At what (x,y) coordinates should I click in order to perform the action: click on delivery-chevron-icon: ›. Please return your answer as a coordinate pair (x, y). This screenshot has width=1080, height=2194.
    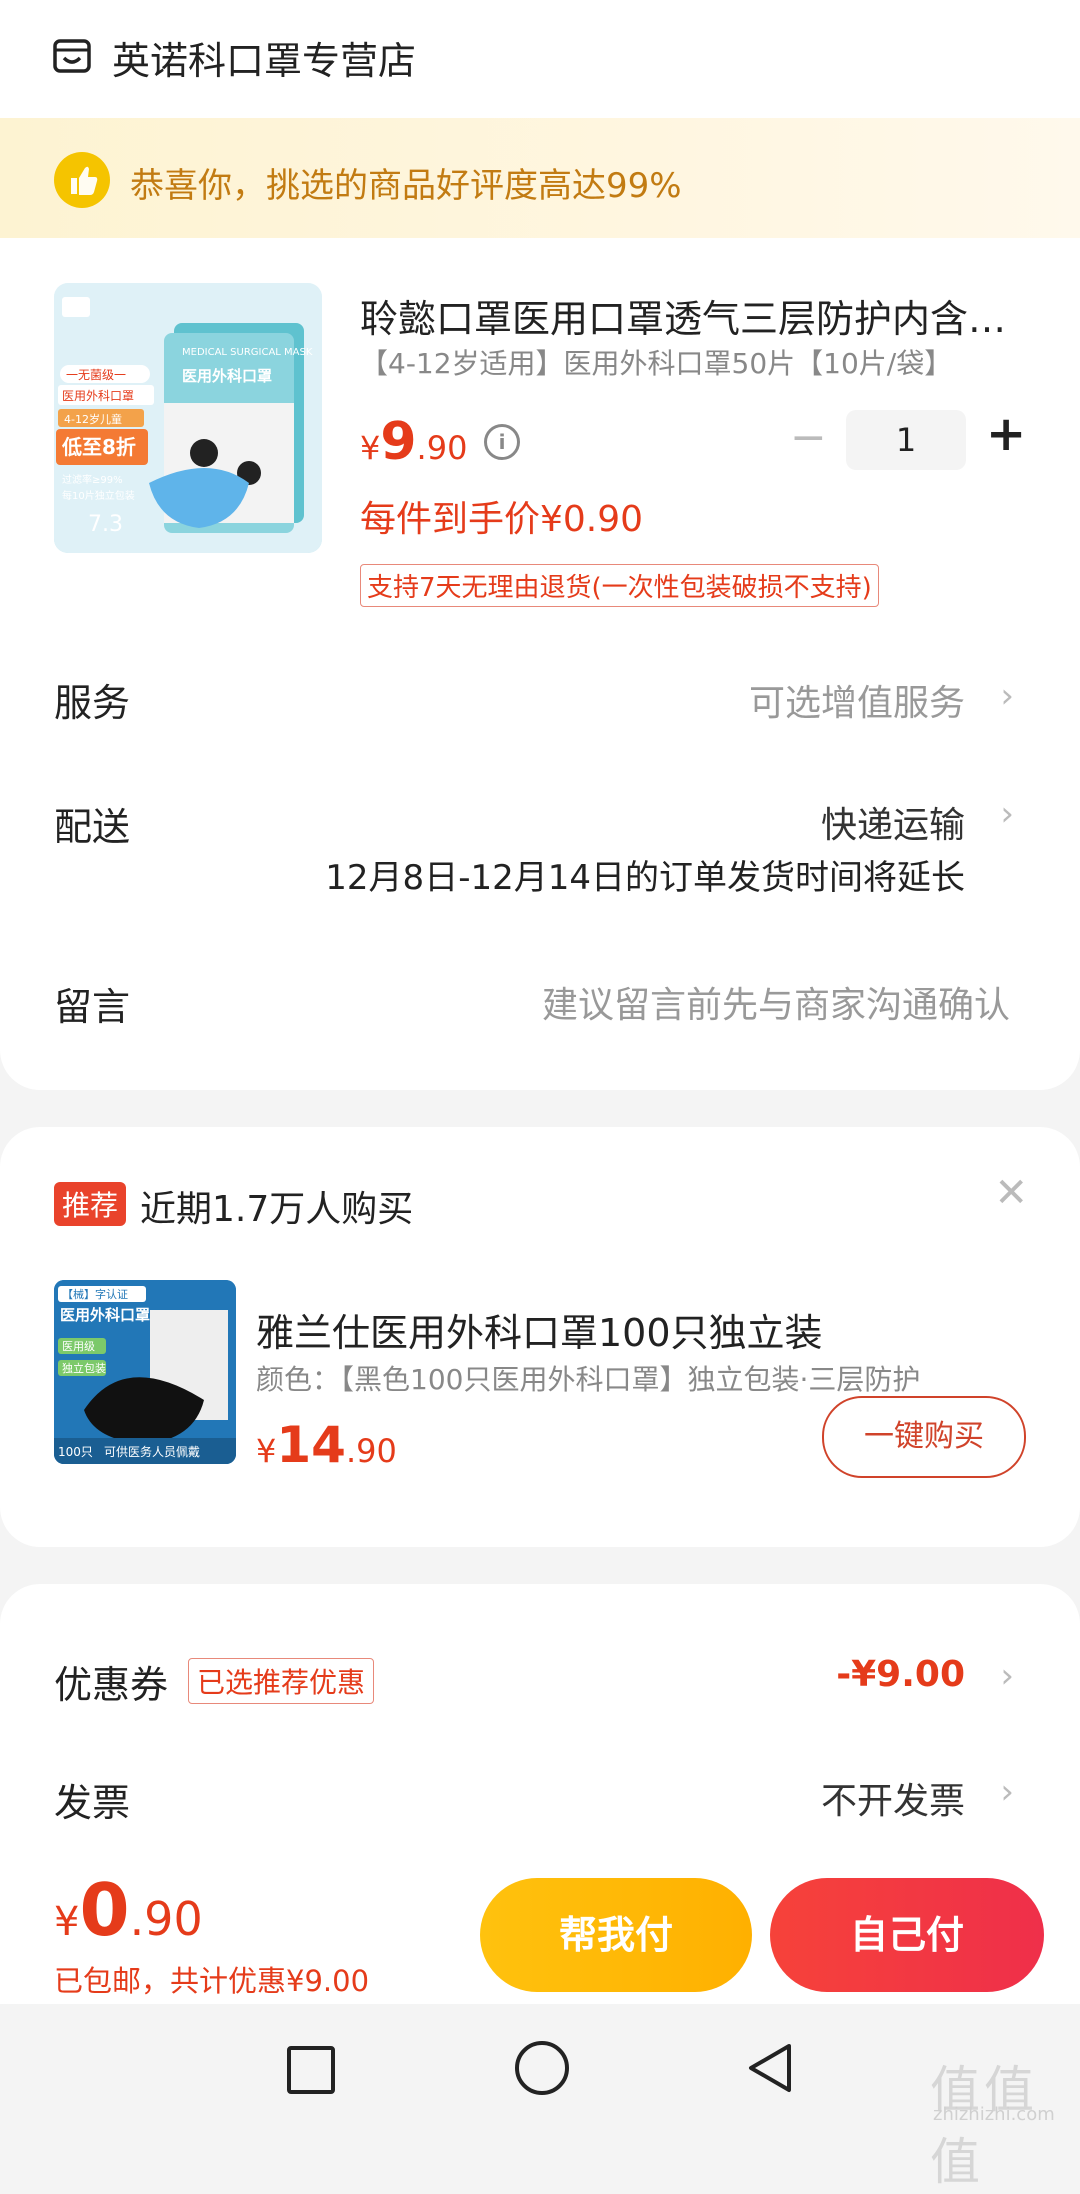
    Looking at the image, I should click on (1007, 814).